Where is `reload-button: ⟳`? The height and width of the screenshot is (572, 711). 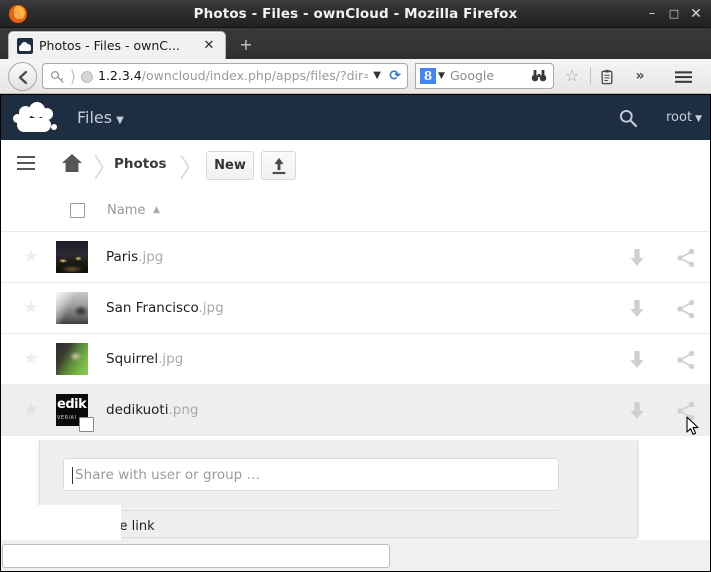 reload-button: ⟳ is located at coordinates (395, 76).